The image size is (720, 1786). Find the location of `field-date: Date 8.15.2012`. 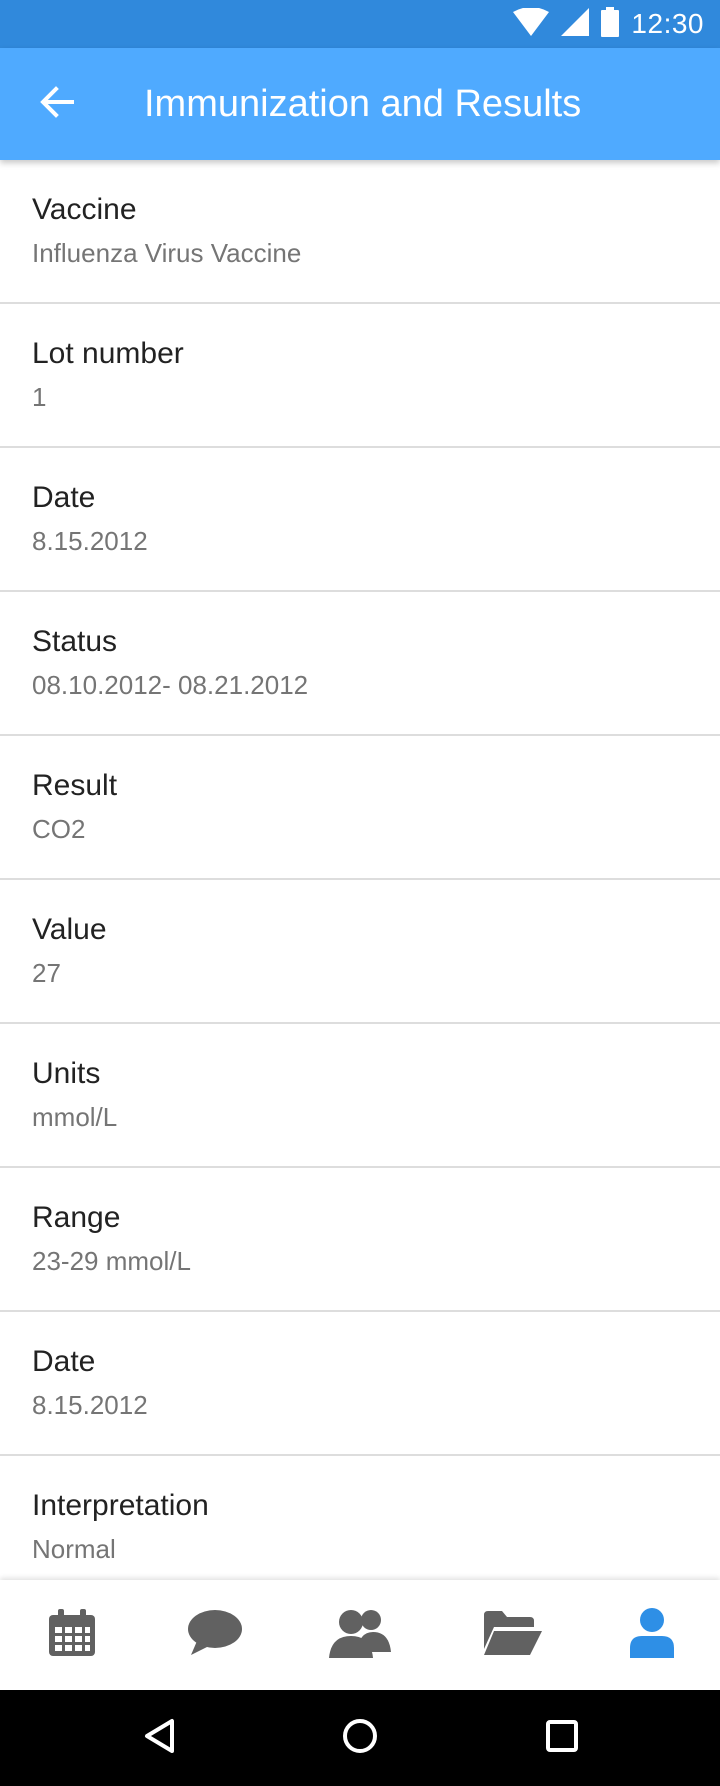

field-date: Date 8.15.2012 is located at coordinates (360, 520).